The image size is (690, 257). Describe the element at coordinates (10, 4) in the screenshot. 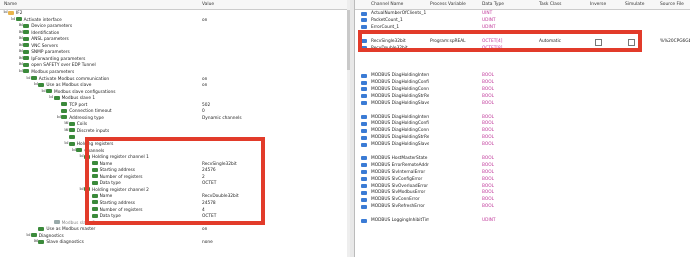

I see `header-name: Name` at that location.